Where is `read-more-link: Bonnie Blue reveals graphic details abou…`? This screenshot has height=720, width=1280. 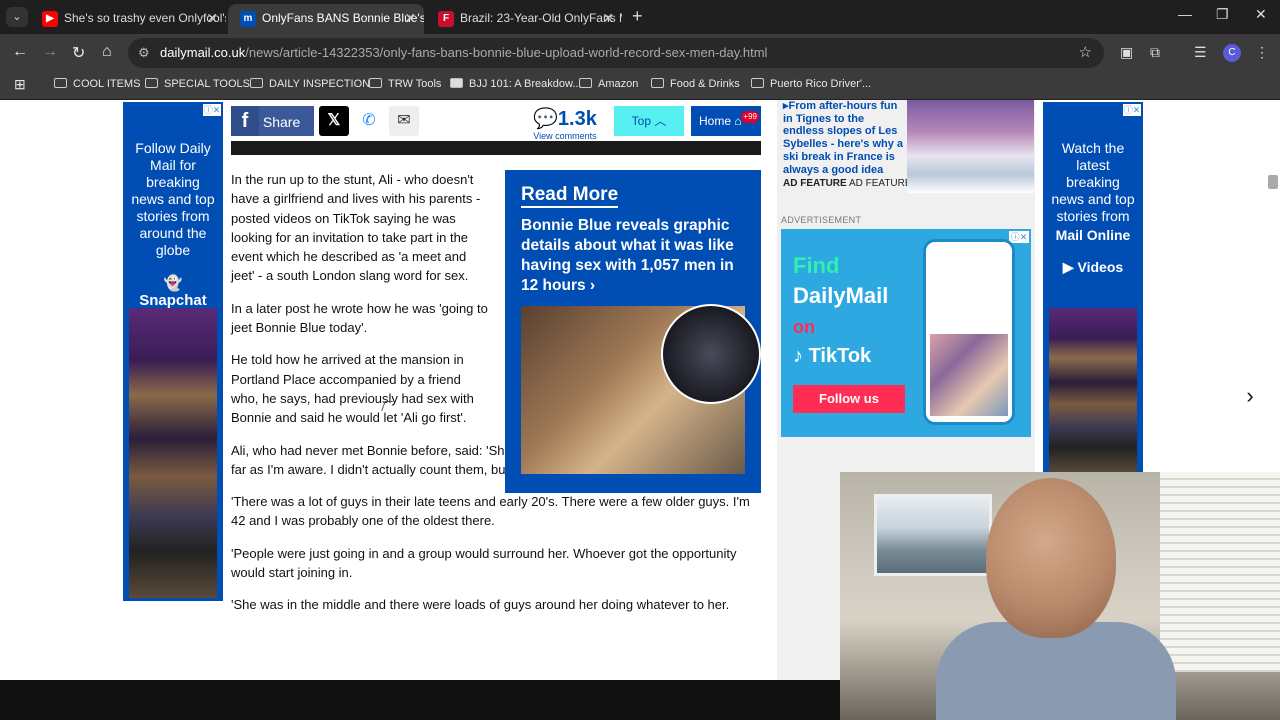
read-more-link: Bonnie Blue reveals graphic details abou… is located at coordinates (633, 256).